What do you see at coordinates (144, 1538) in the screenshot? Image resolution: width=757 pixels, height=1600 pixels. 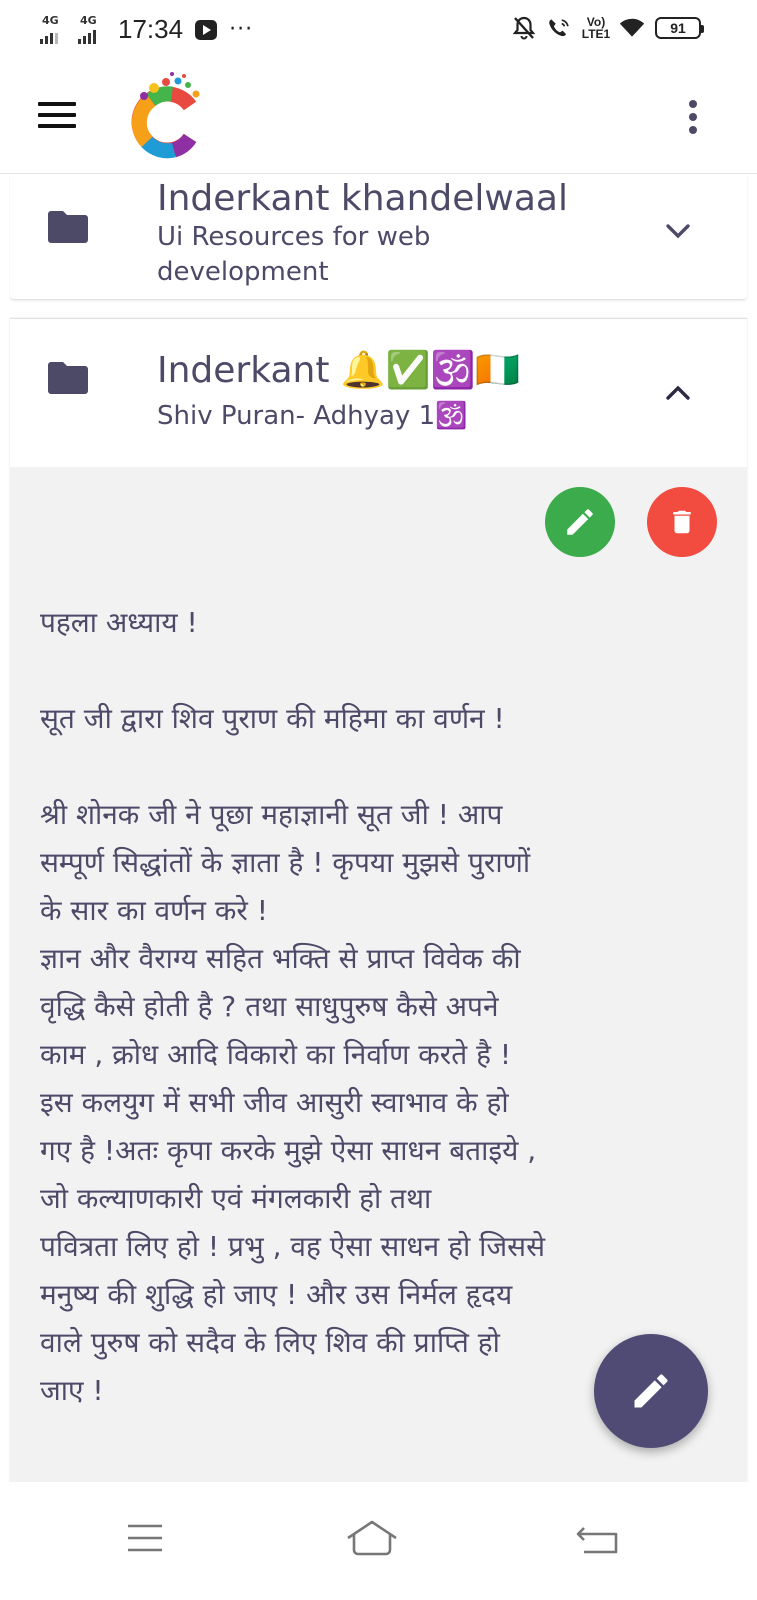 I see `recents-menu-icon` at bounding box center [144, 1538].